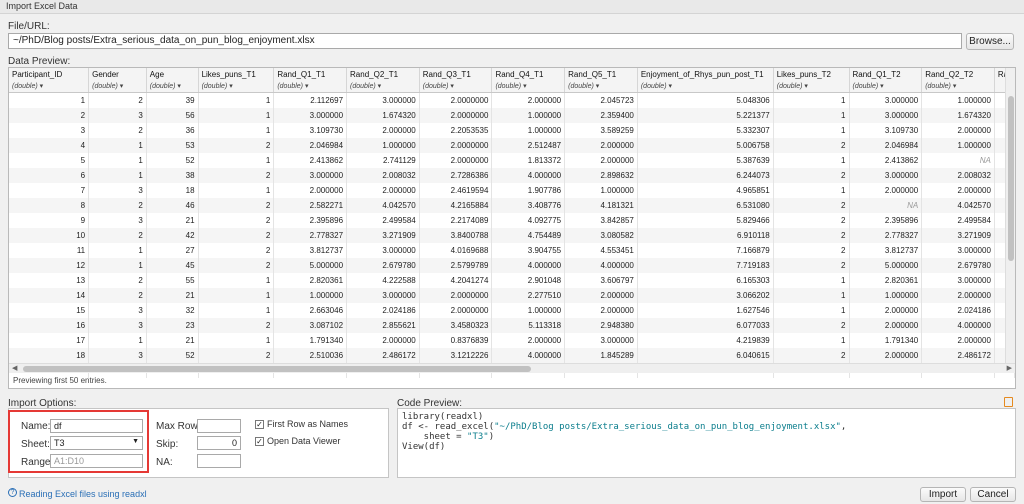 This screenshot has height=504, width=1024. What do you see at coordinates (117, 80) in the screenshot?
I see `column-header: Gender (double) ▾` at bounding box center [117, 80].